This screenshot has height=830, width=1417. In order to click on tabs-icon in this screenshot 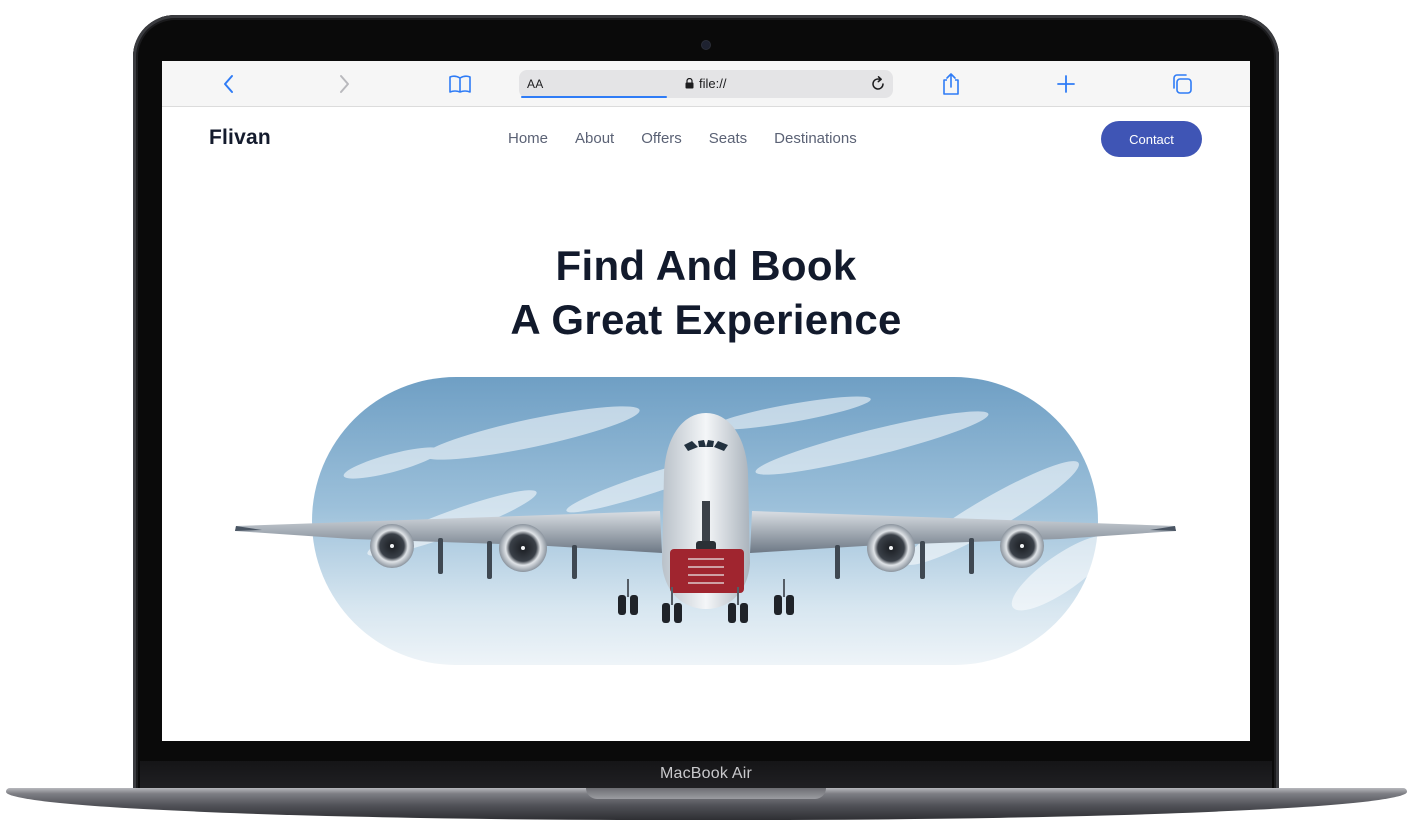, I will do `click(1182, 84)`.